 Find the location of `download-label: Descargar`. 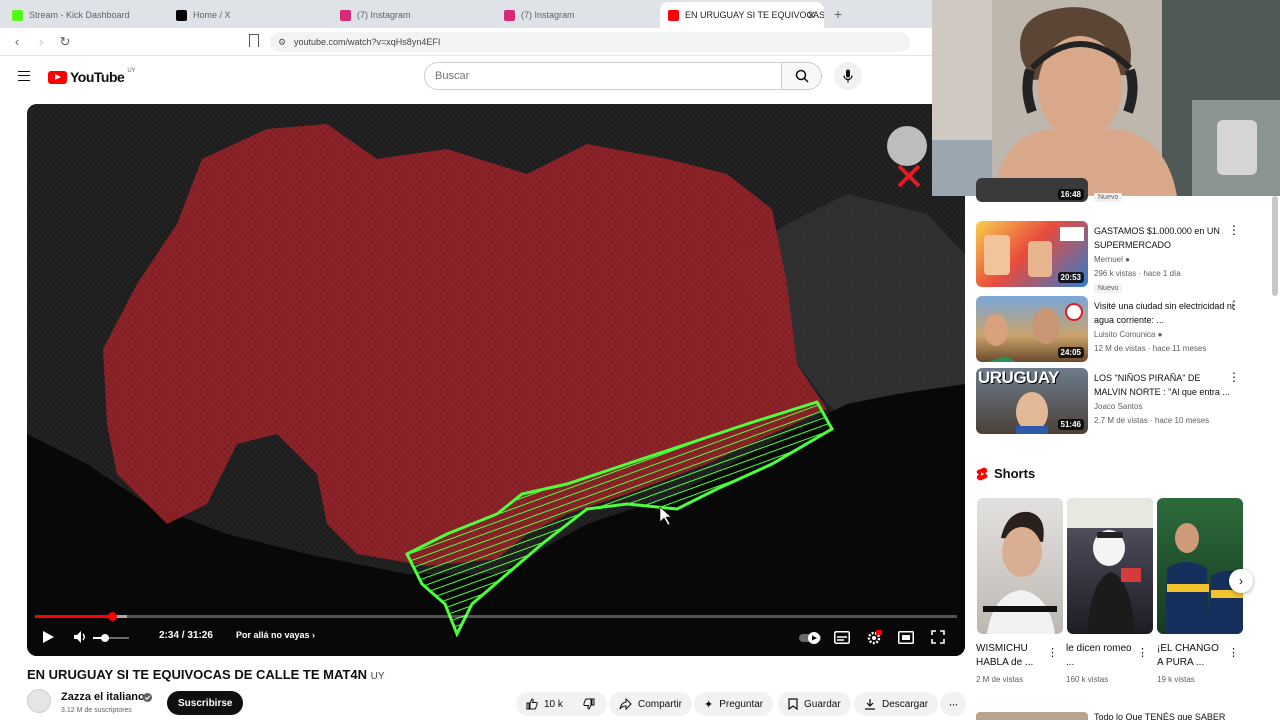

download-label: Descargar is located at coordinates (905, 704).